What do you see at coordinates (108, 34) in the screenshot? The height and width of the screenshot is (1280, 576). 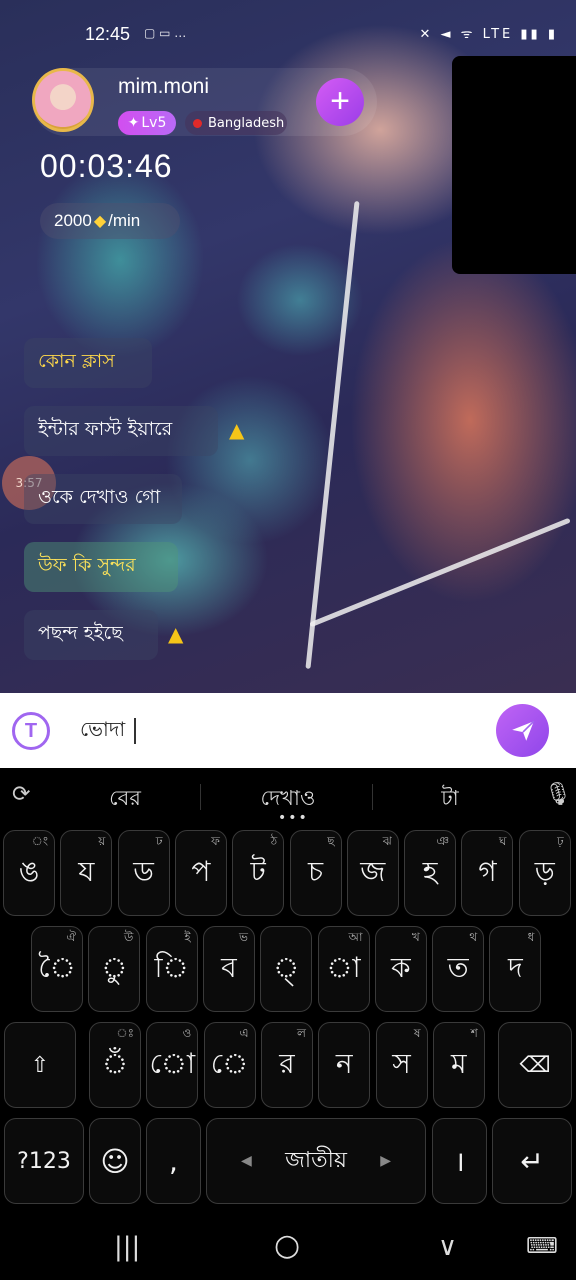 I see `status-time: 12:45` at bounding box center [108, 34].